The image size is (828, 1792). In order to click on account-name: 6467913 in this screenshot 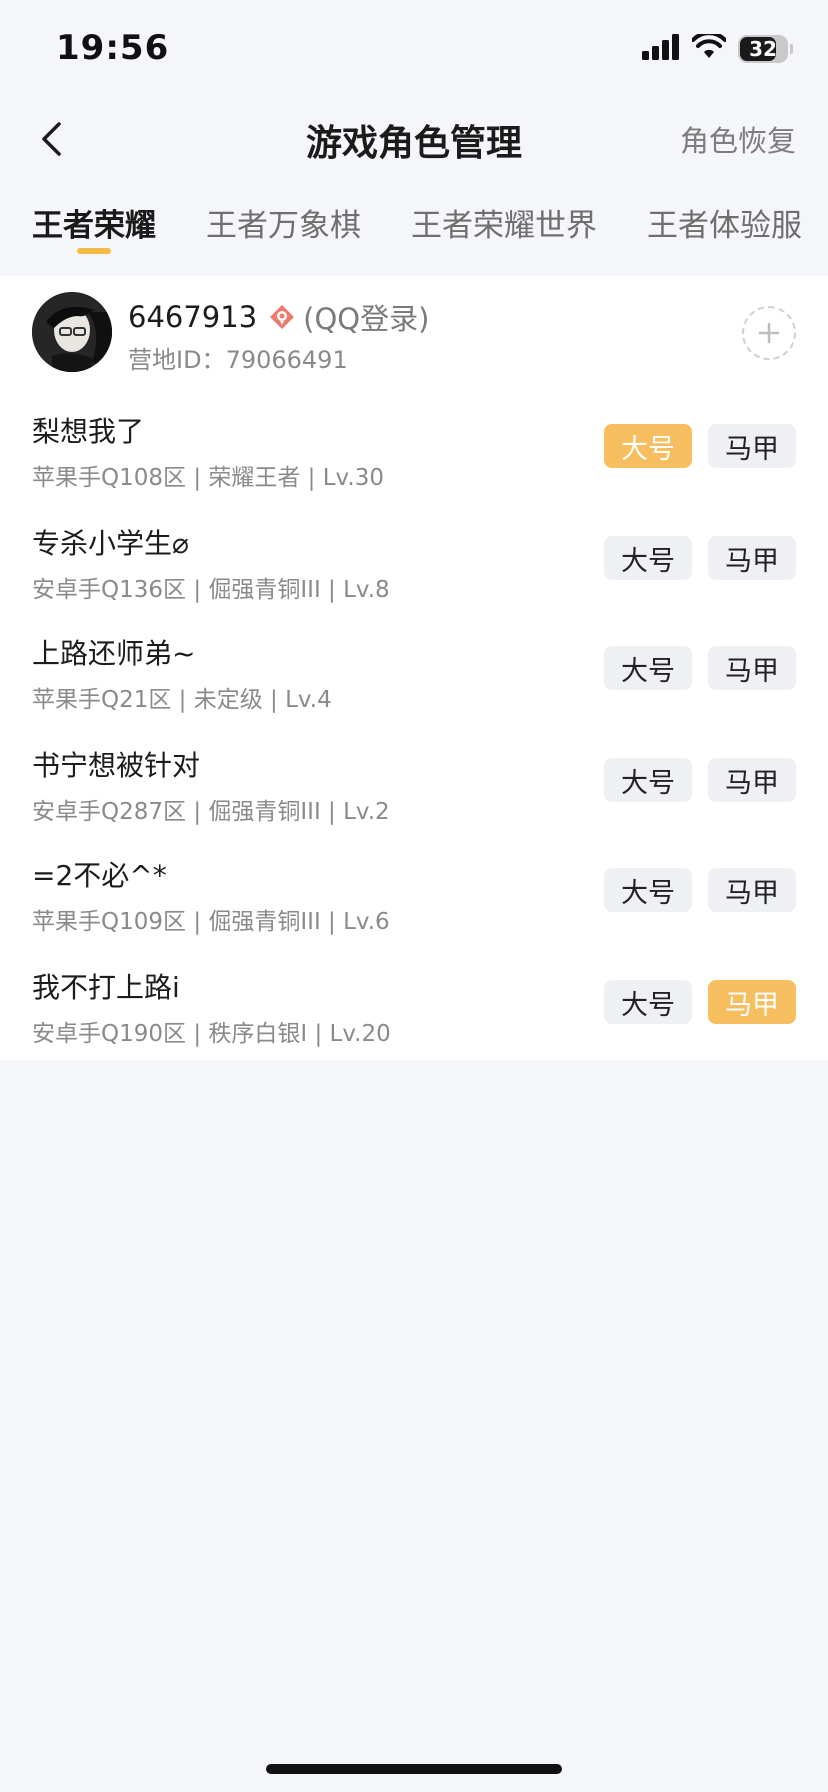, I will do `click(193, 317)`.